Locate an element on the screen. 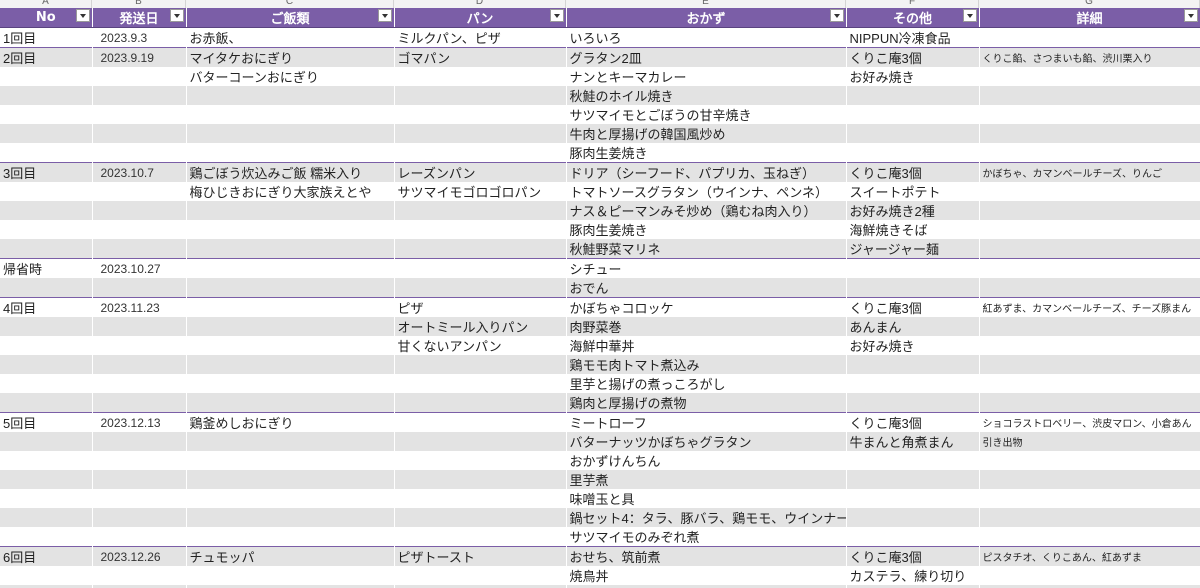 The image size is (1200, 588). cell-side: ナンとキーマカレー is located at coordinates (706, 76).